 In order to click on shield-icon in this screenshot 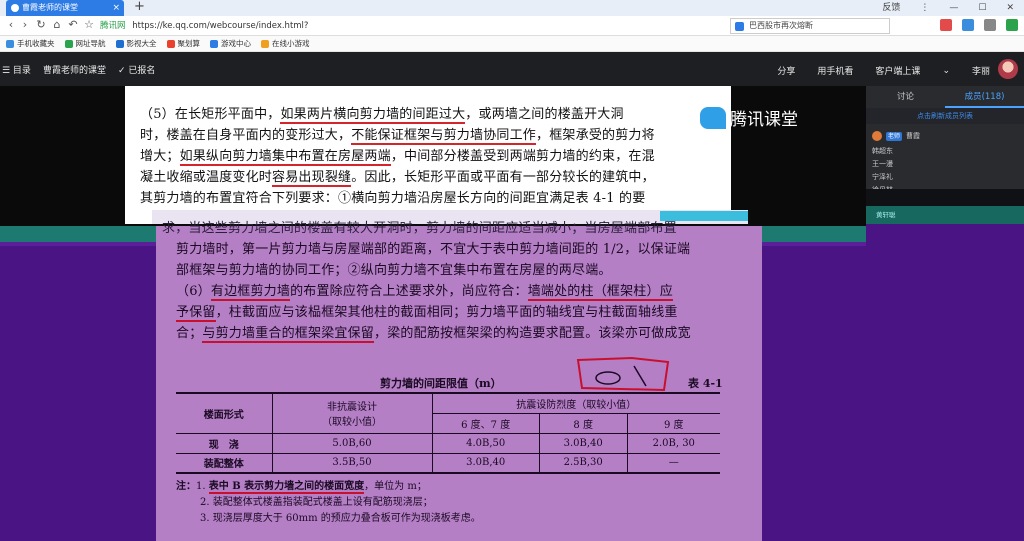, I will do `click(1012, 25)`.